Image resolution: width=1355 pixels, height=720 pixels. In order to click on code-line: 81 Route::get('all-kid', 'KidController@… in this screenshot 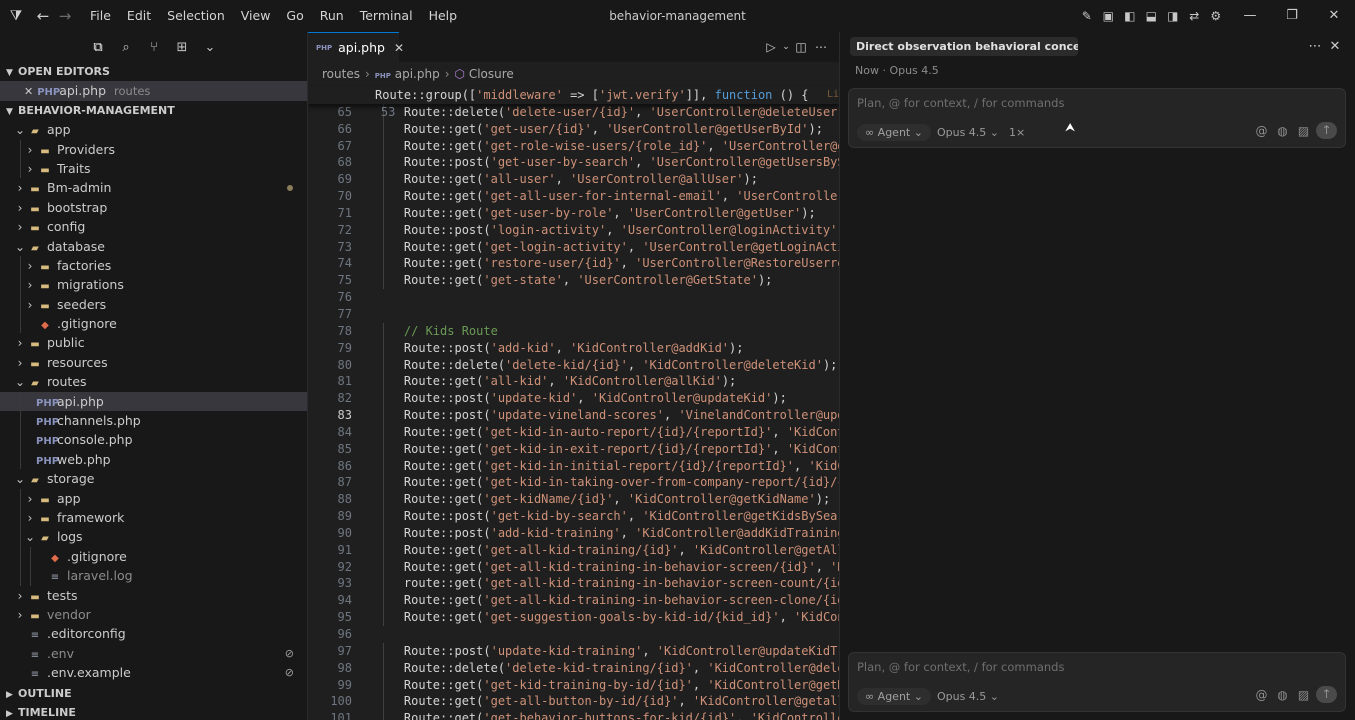, I will do `click(573, 382)`.